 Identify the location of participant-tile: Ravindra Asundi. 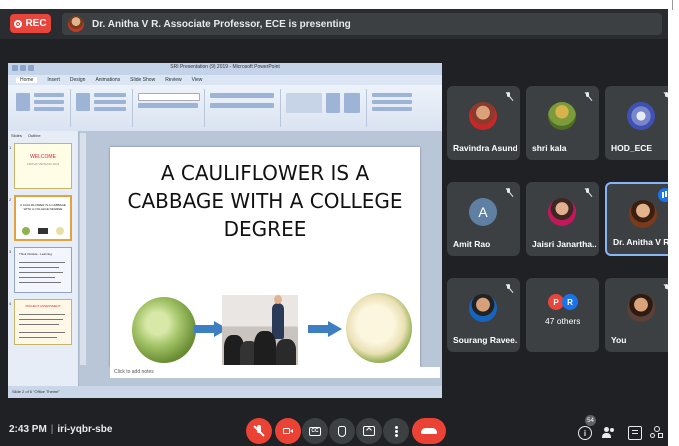
(483, 123).